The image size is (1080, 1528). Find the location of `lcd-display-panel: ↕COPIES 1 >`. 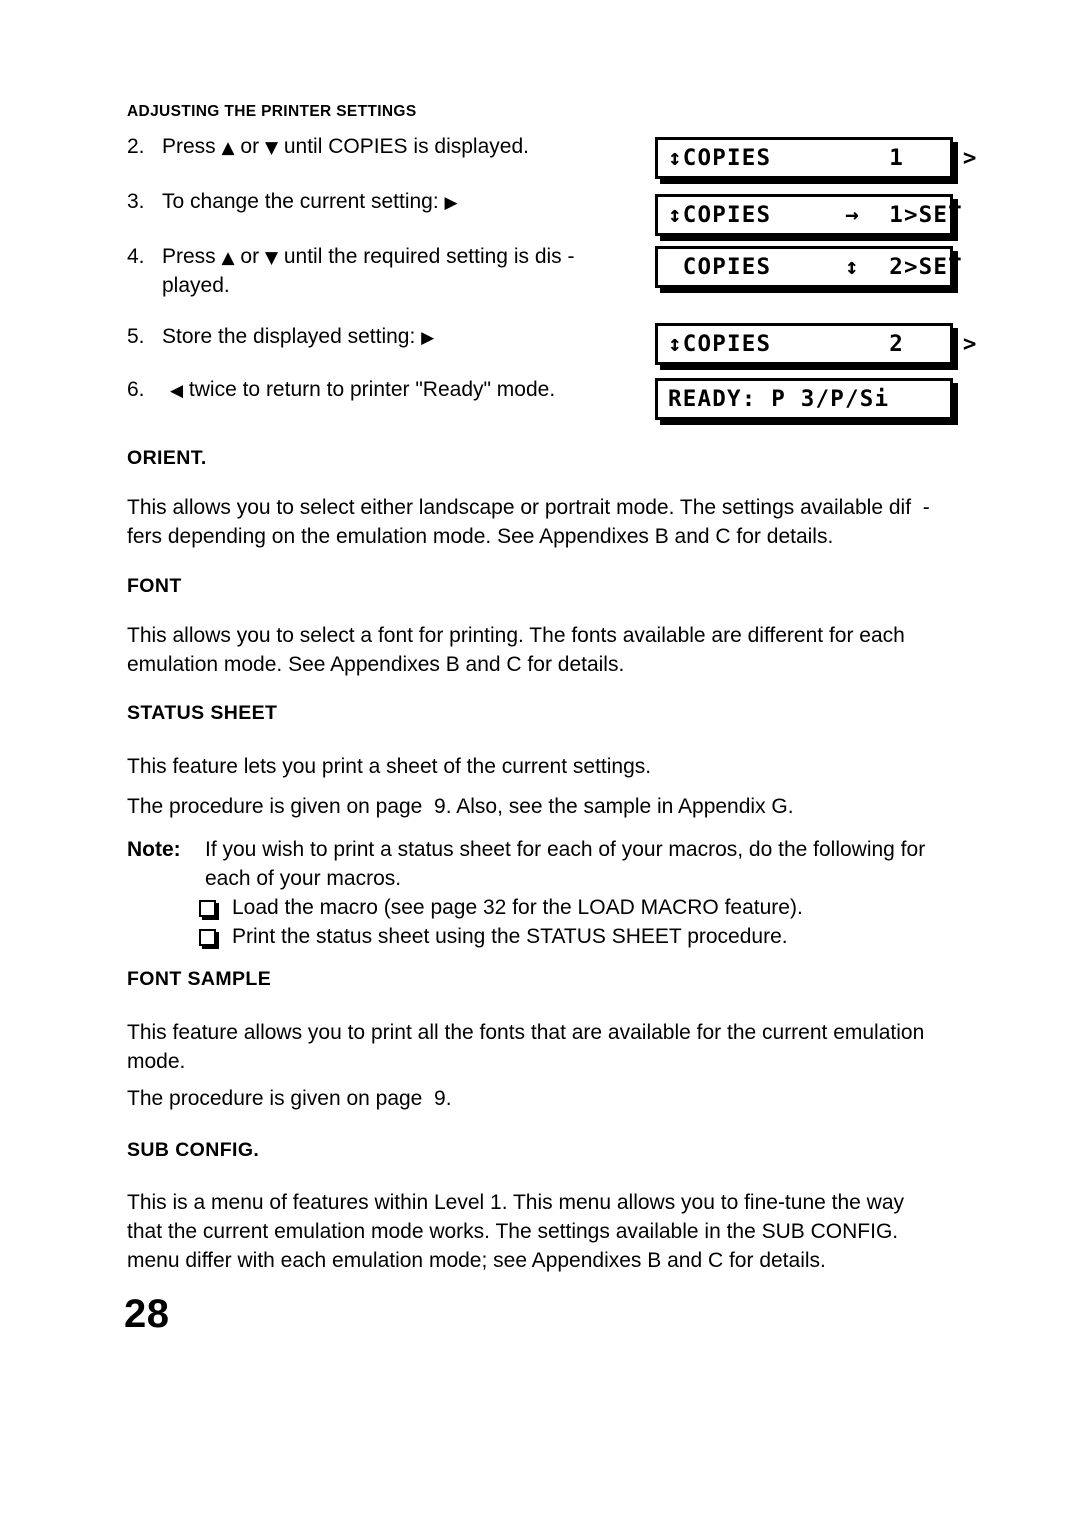

lcd-display-panel: ↕COPIES 1 > is located at coordinates (816, 158).